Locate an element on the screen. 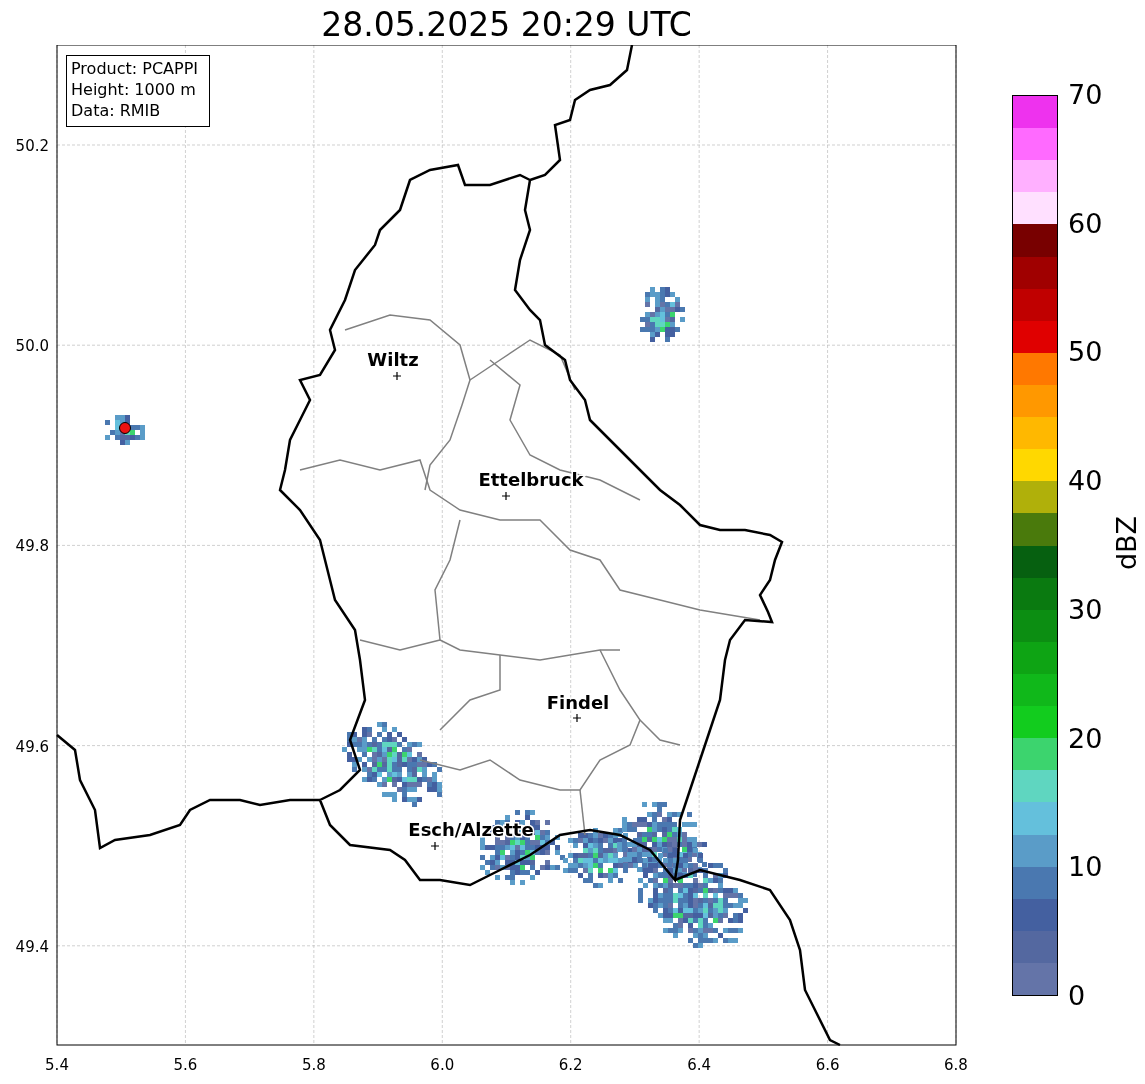 The height and width of the screenshot is (1084, 1145). city-label: Wiltz is located at coordinates (393, 359).